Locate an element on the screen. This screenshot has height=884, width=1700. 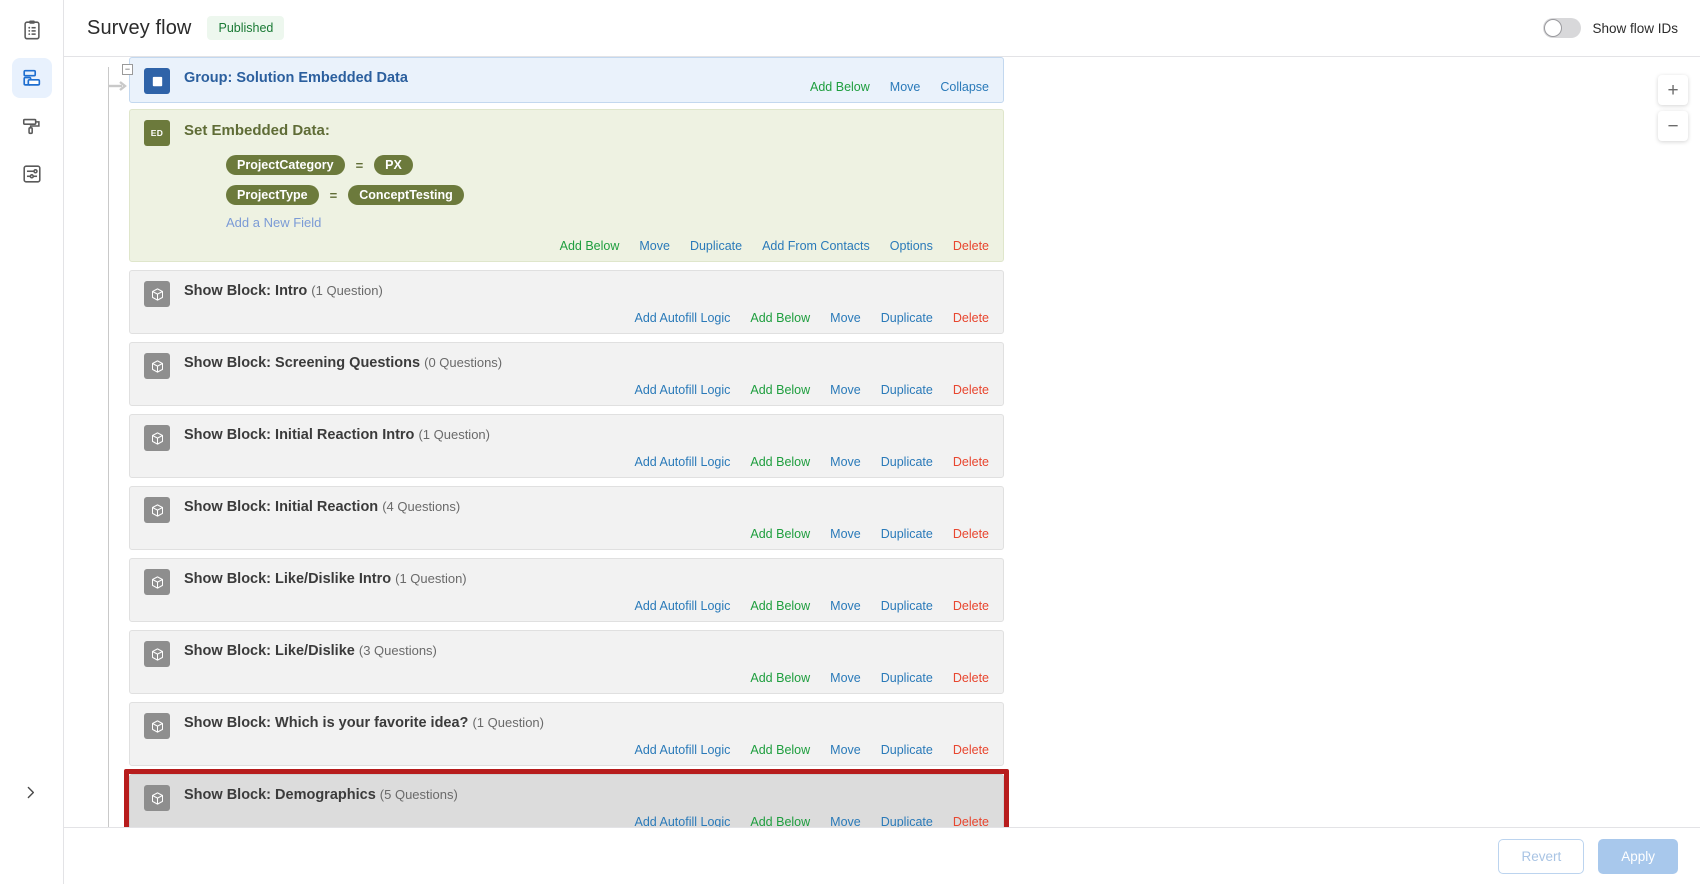
block-title-text: Show Block: Intro is located at coordinates (246, 291).